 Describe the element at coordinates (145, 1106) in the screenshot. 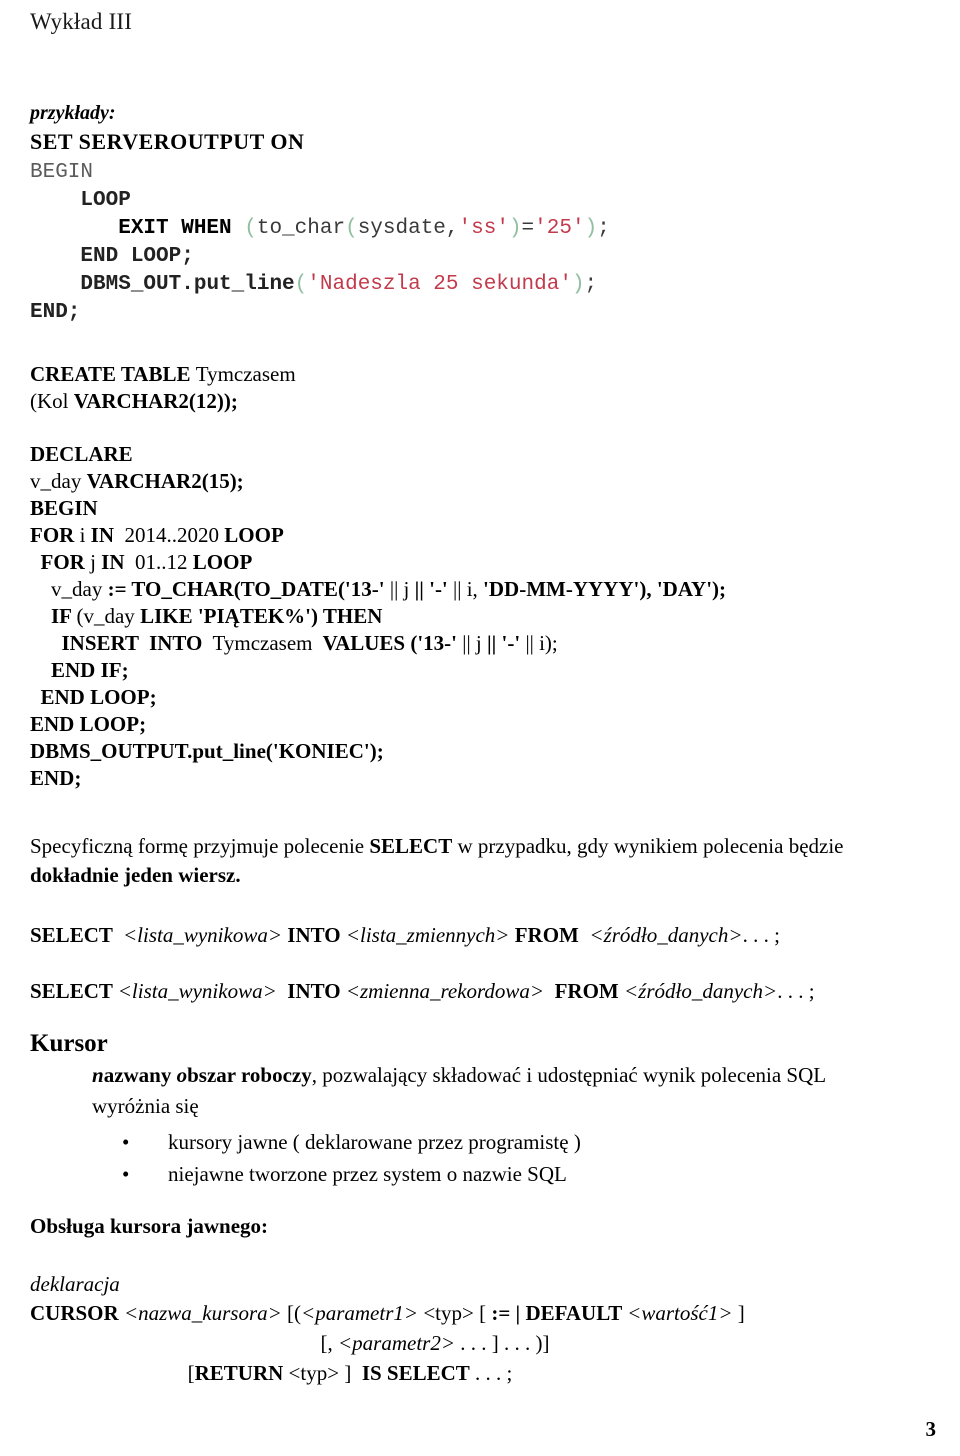

I see `kursor-definition-line2: wyróżnia się` at that location.